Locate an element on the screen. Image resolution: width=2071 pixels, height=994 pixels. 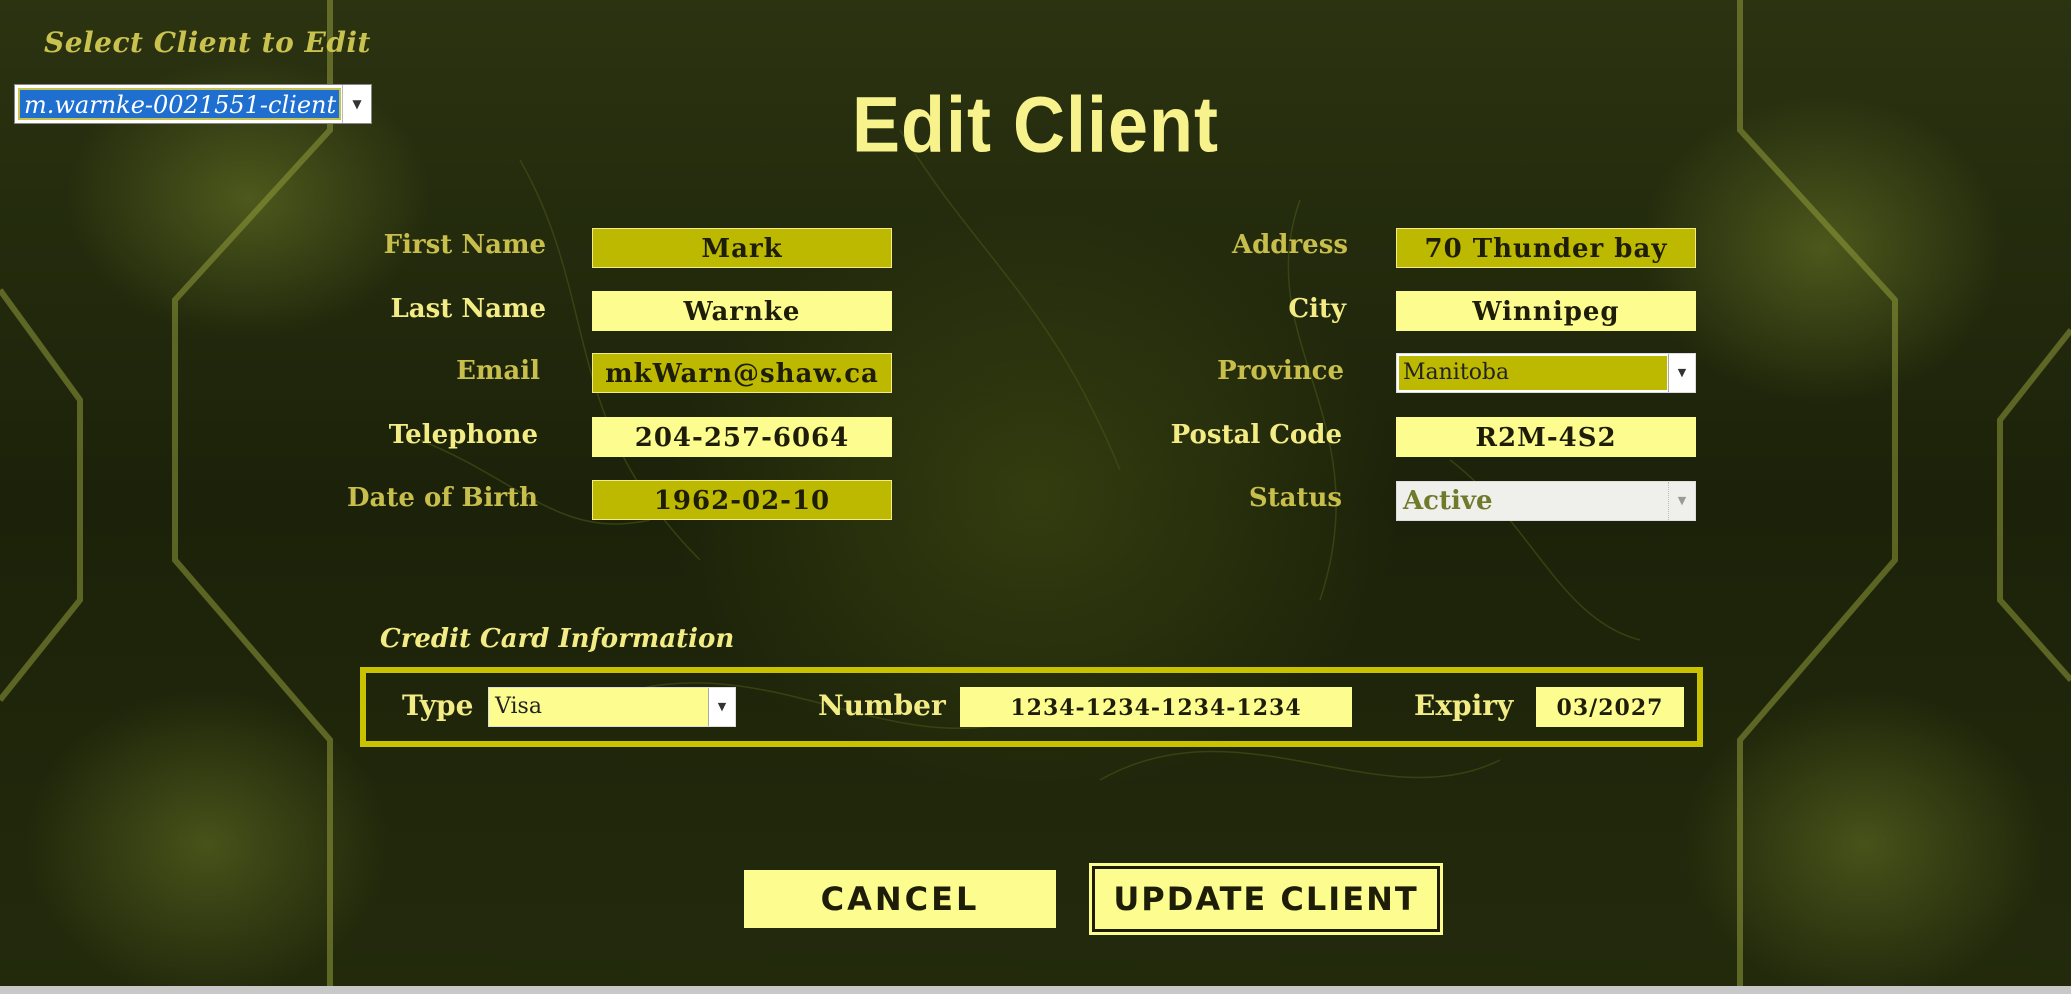
bottom-scrollbar is located at coordinates (1035, 990).